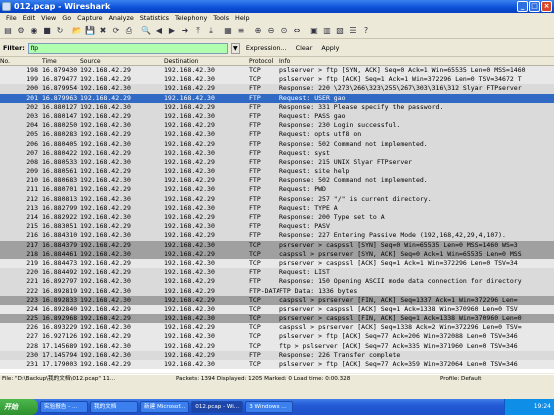 The height and width of the screenshot is (415, 554). Describe the element at coordinates (207, 62) in the screenshot. I see `column-header-destination: Destination` at that location.